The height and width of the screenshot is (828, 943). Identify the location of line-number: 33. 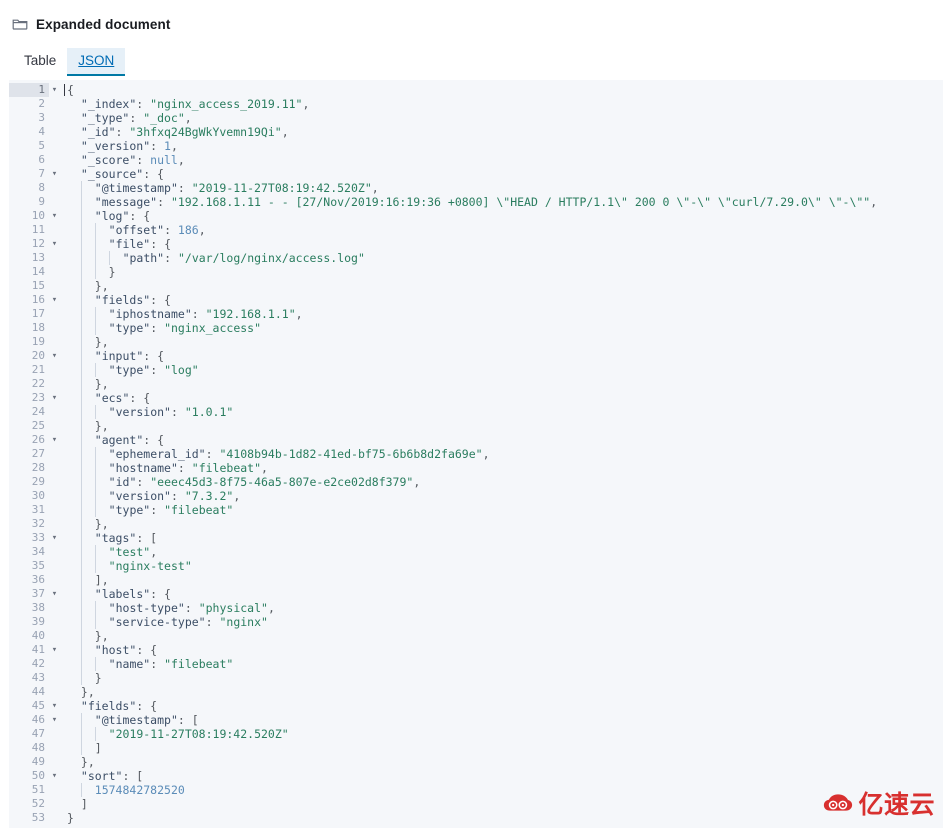
(29, 538).